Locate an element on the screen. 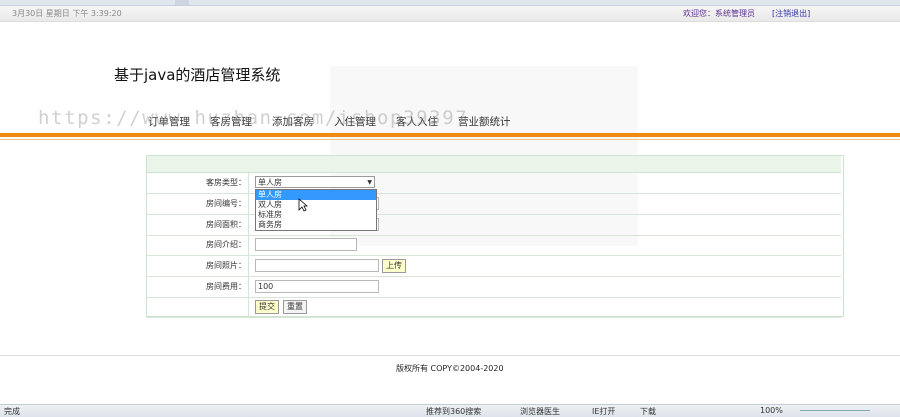 This screenshot has height=417, width=900. mouse-cursor-icon is located at coordinates (303, 205).